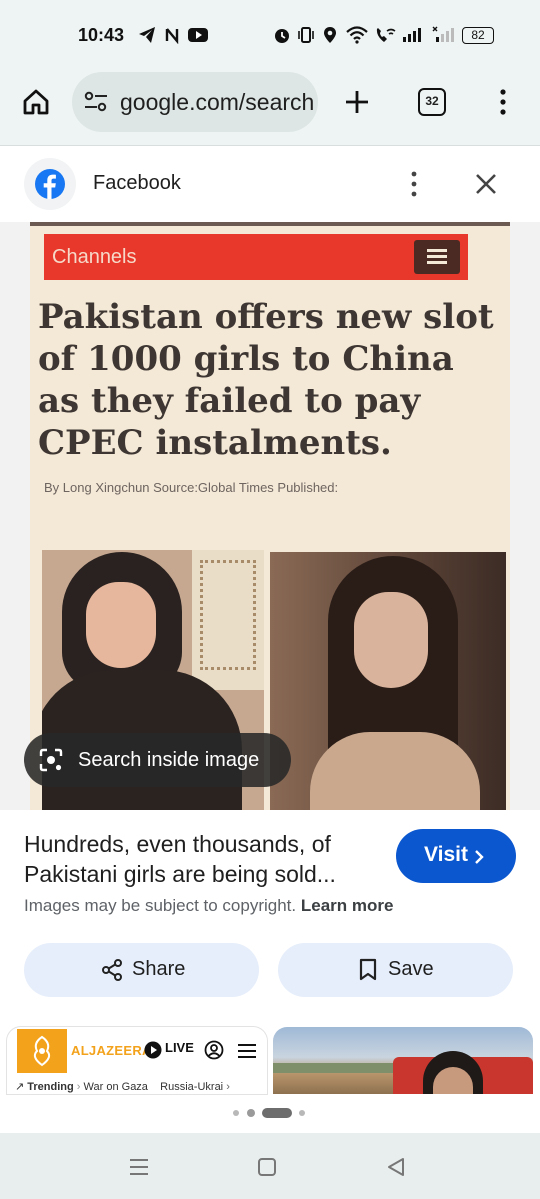  Describe the element at coordinates (368, 969) in the screenshot. I see `bookmark-icon` at that location.